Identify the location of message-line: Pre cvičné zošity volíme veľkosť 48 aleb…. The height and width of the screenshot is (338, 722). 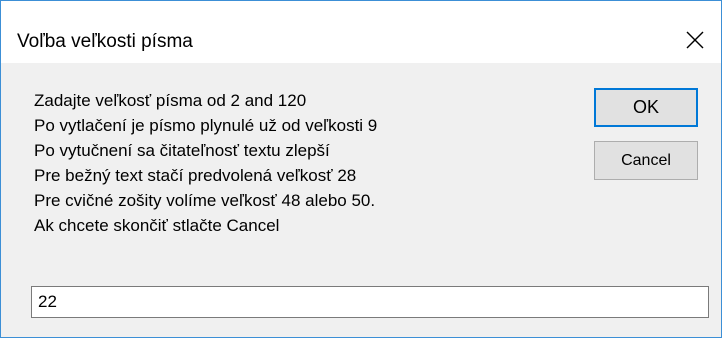
(205, 200).